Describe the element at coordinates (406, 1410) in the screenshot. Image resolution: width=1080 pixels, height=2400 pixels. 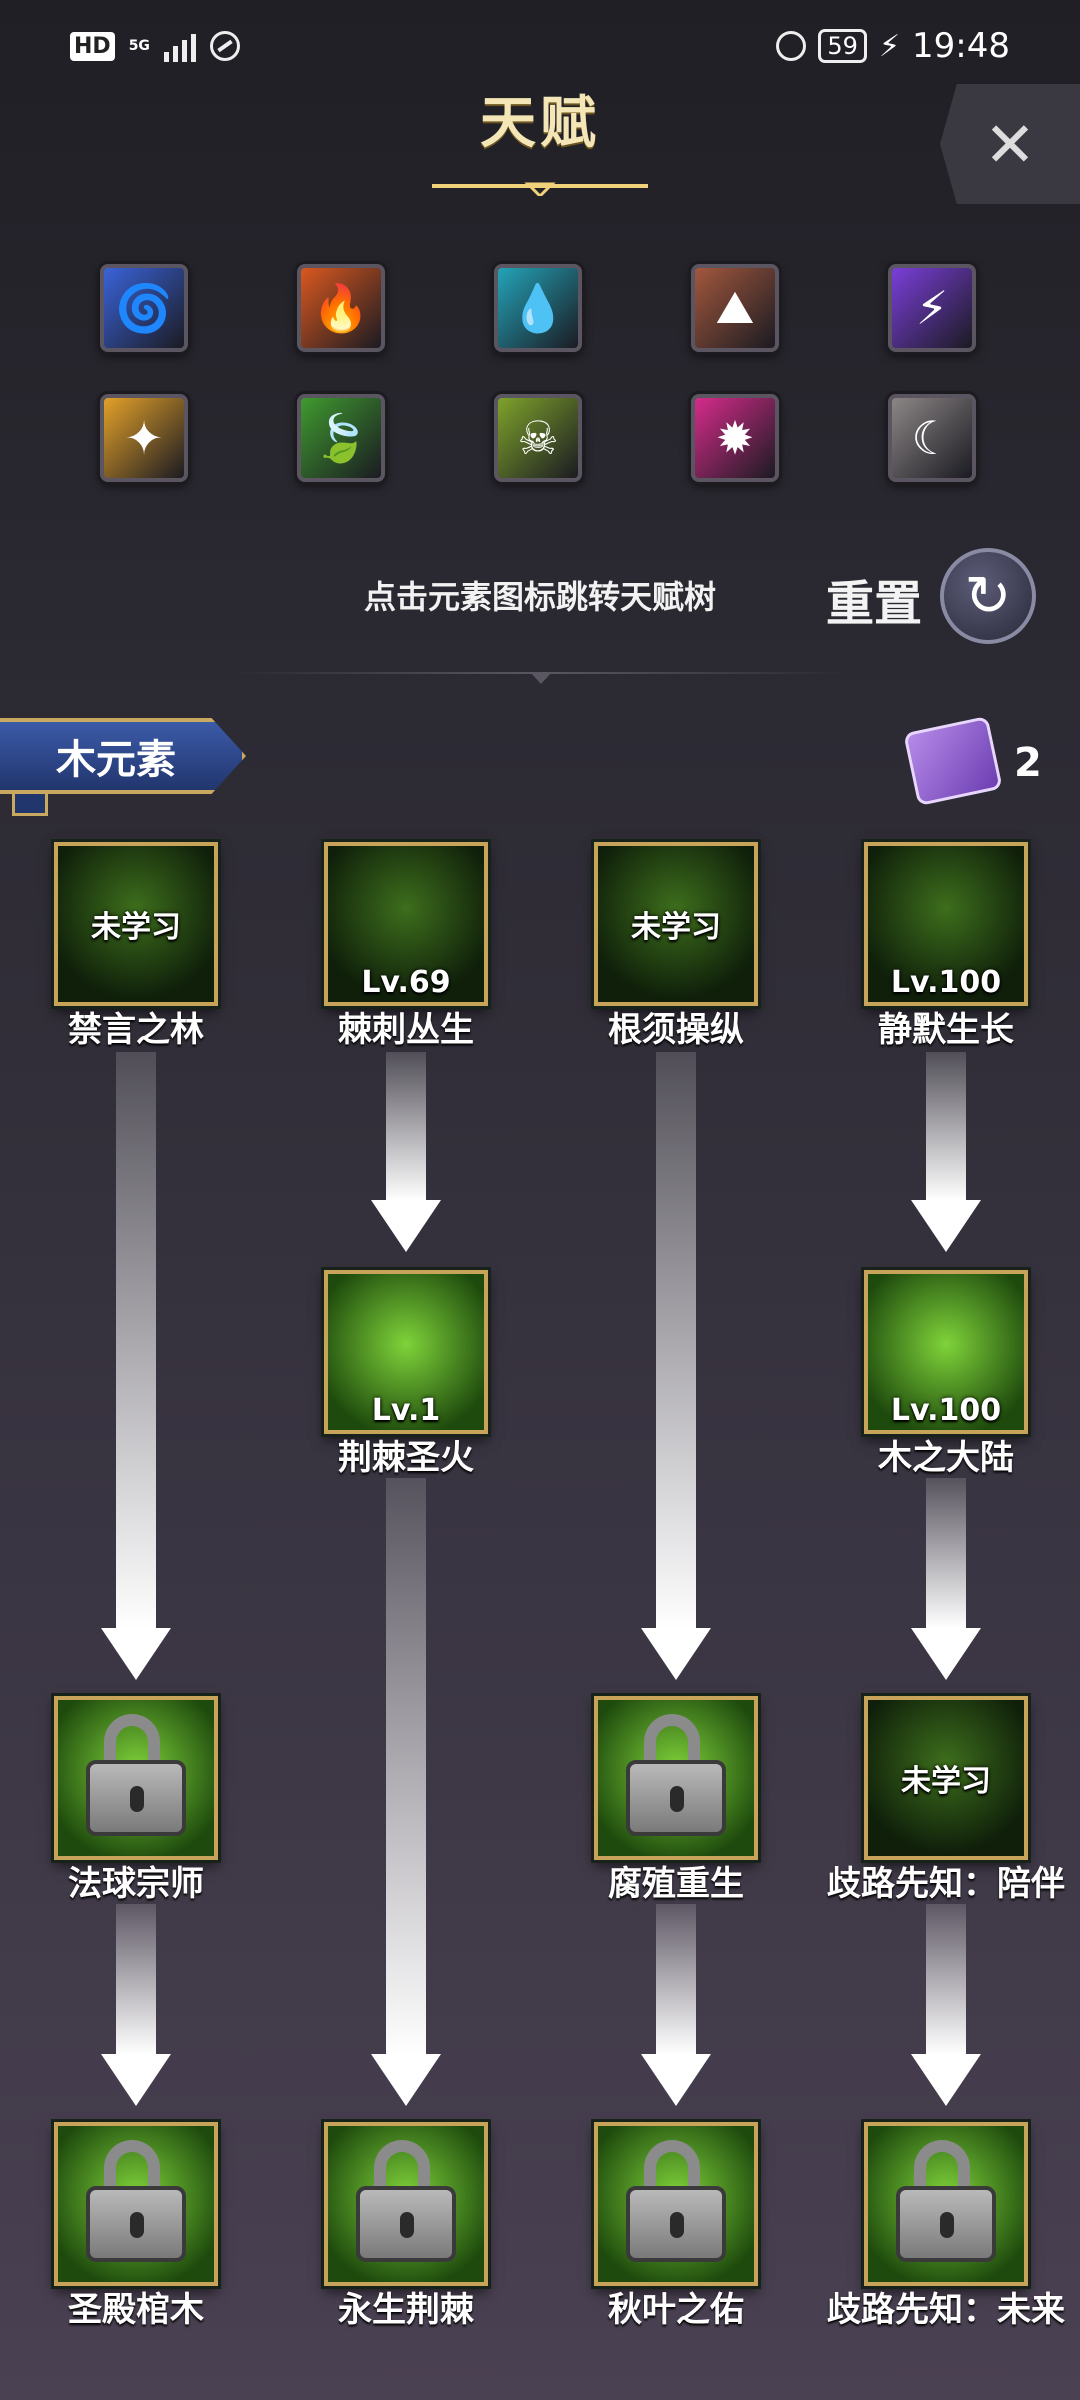
I see `talent-level: Lv.1` at that location.